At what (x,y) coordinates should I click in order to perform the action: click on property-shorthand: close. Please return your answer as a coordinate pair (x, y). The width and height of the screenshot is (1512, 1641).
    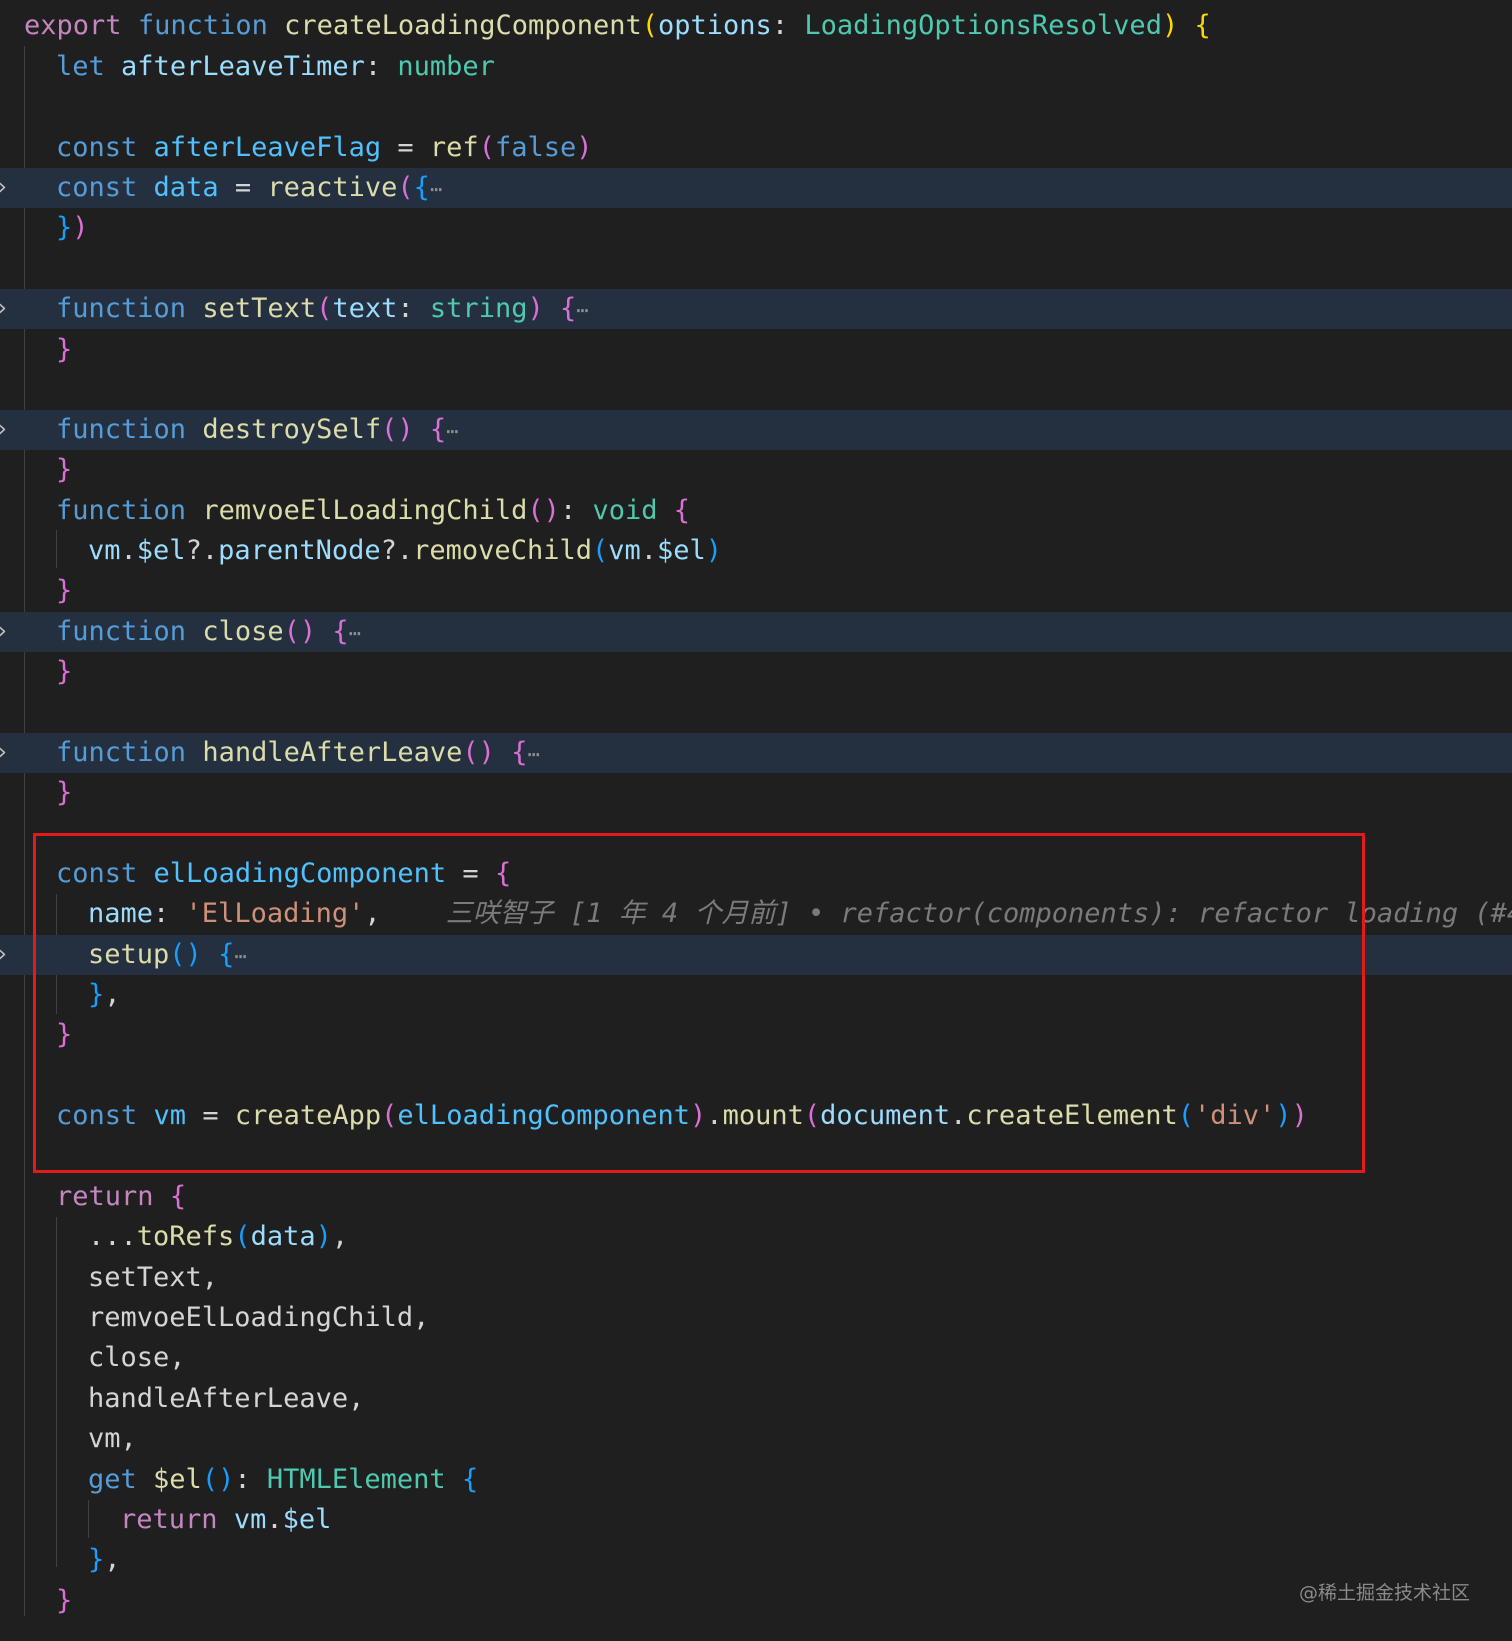
    Looking at the image, I should click on (129, 1357).